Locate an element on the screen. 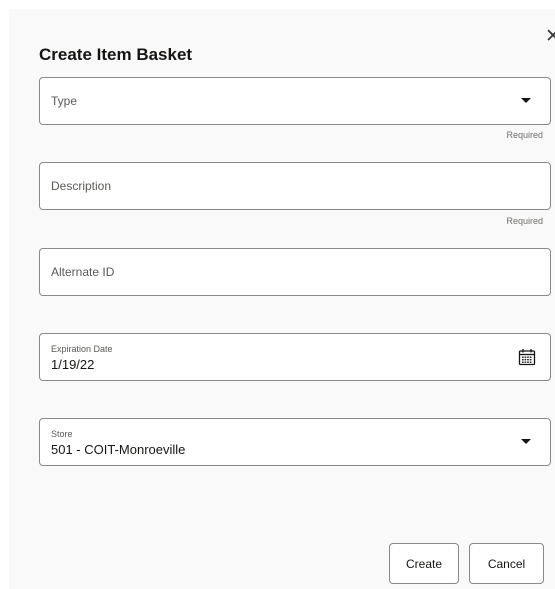 The width and height of the screenshot is (555, 589). expiration-date-field: Expiration Date 1/19/22 is located at coordinates (295, 357).